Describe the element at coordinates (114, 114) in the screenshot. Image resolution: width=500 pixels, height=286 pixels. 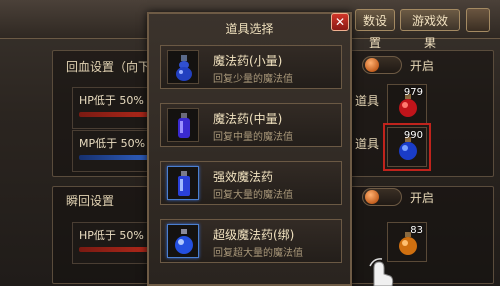
I see `hp-threshold-bar` at that location.